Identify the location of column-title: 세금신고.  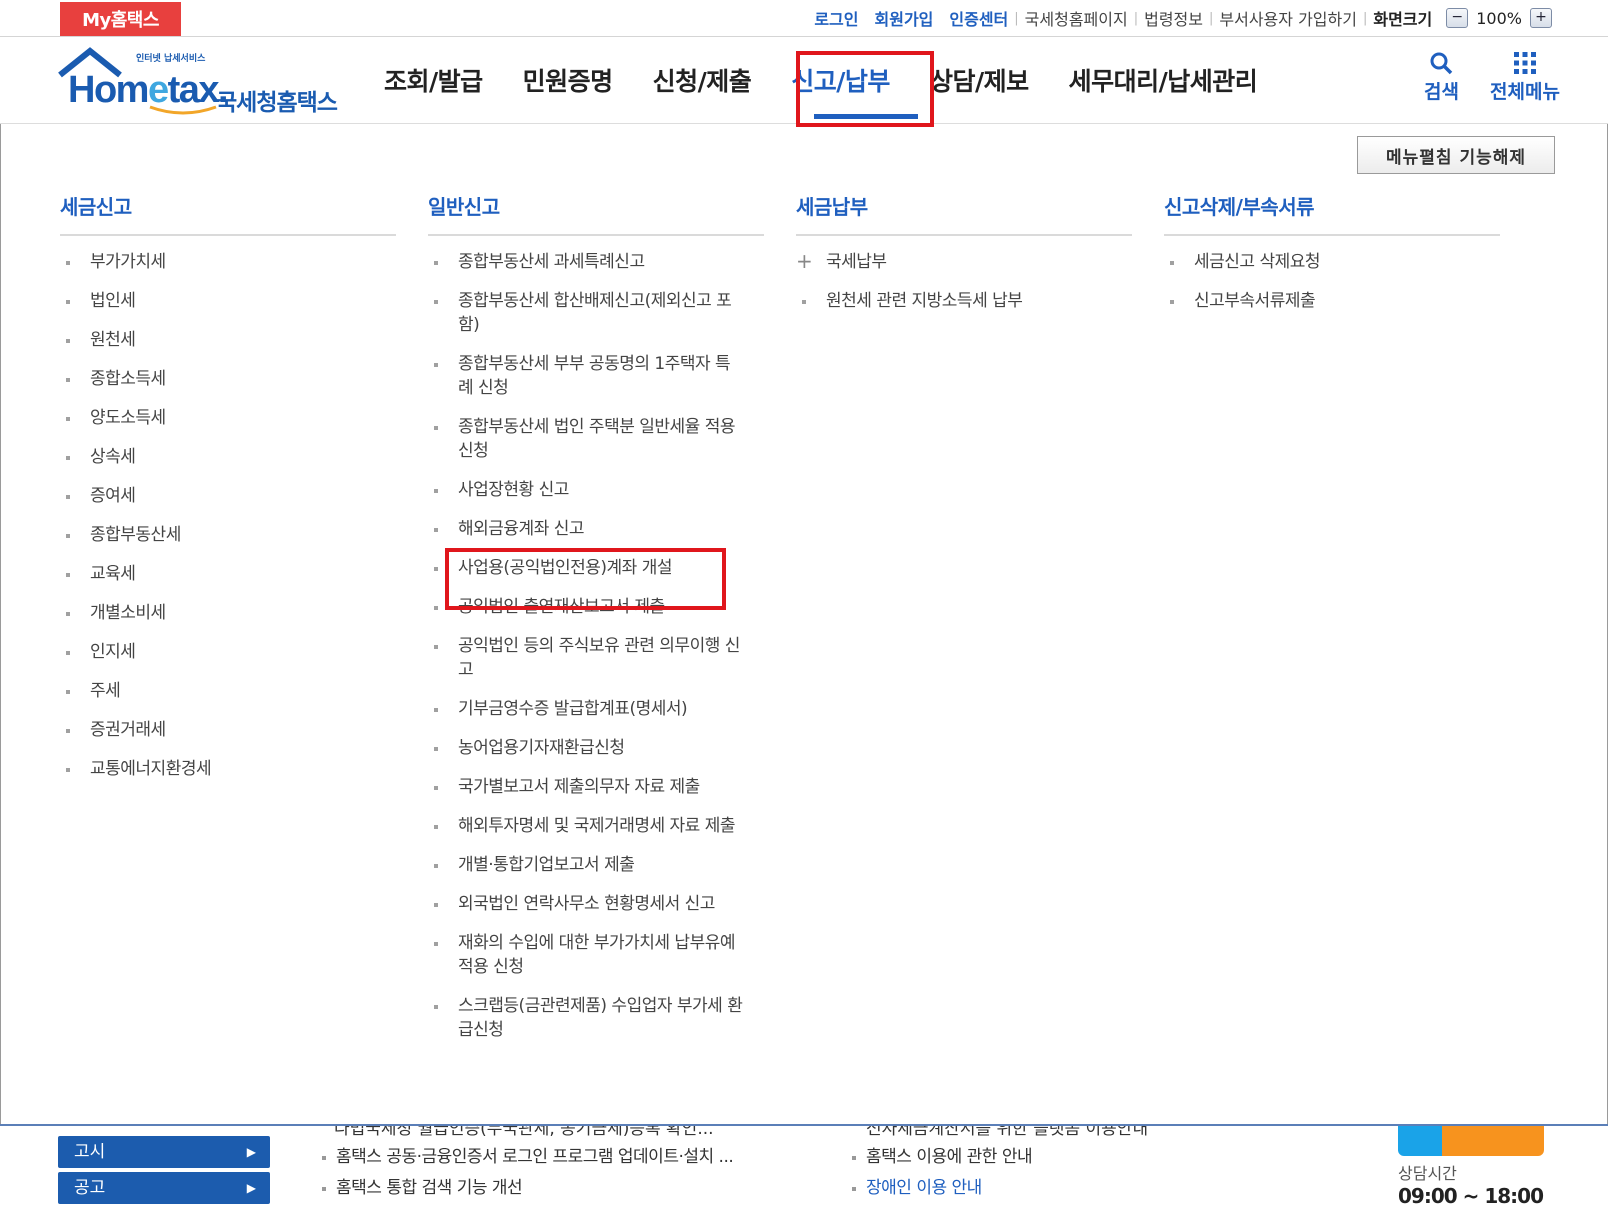
(96, 207).